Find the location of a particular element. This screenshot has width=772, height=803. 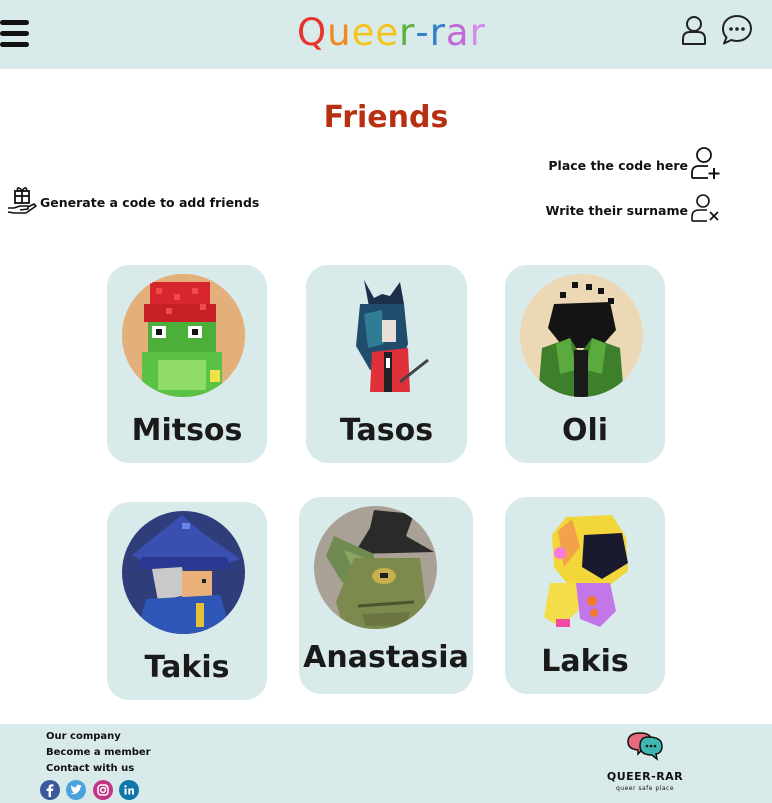

logo-letter: - is located at coordinates (422, 32).